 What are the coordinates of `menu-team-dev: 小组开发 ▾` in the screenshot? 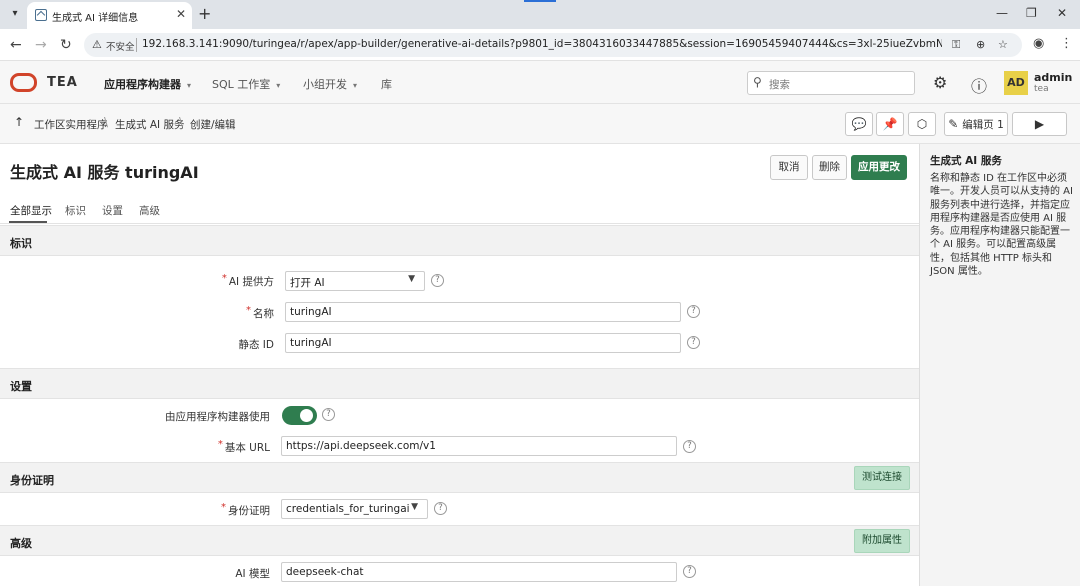 It's located at (330, 84).